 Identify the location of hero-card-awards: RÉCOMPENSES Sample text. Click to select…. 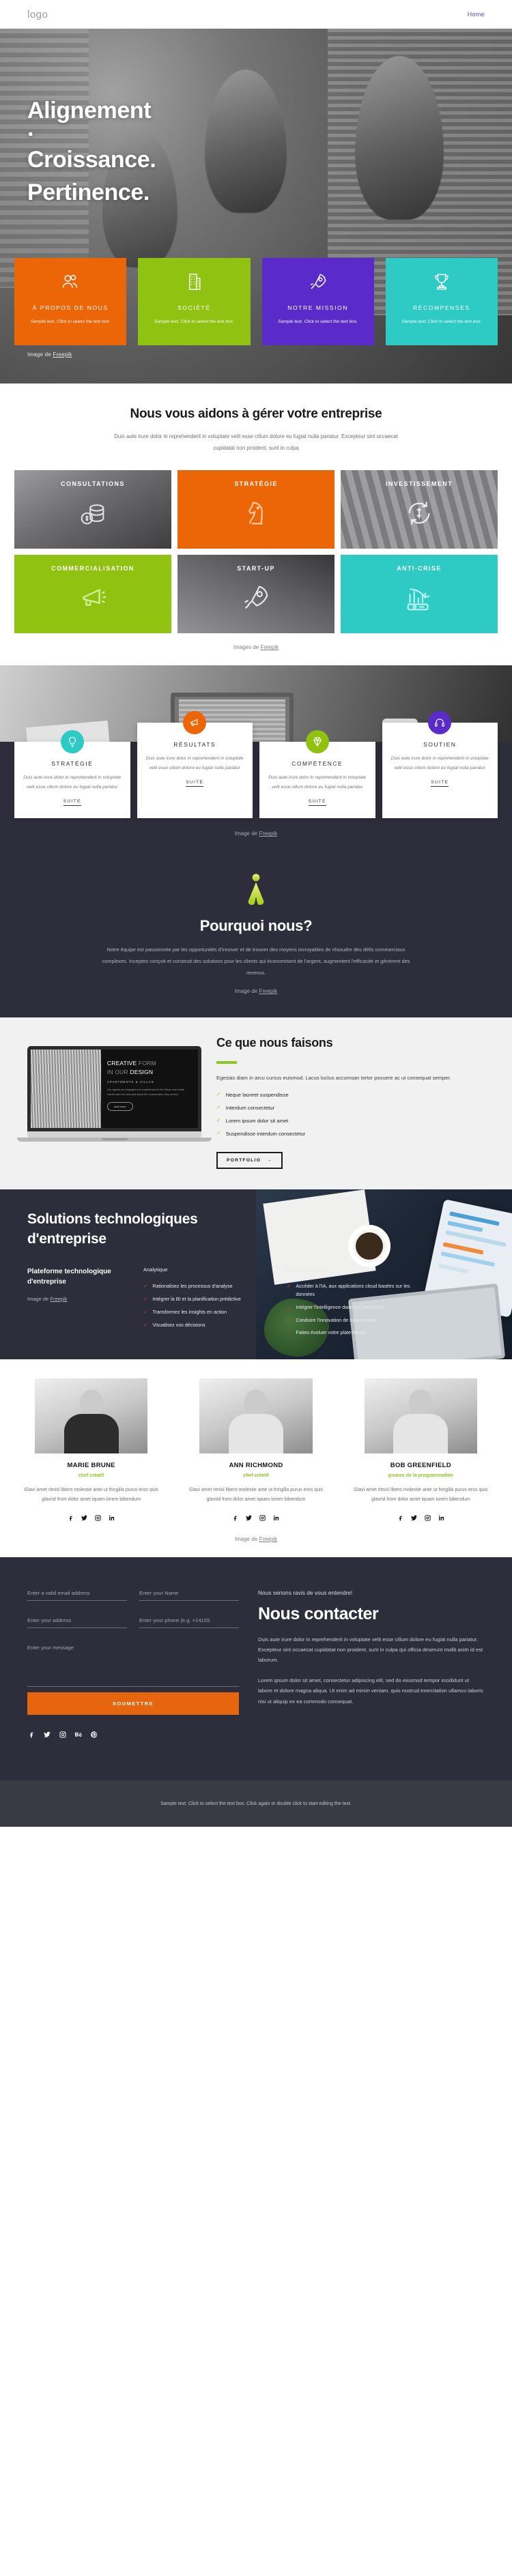
(441, 301).